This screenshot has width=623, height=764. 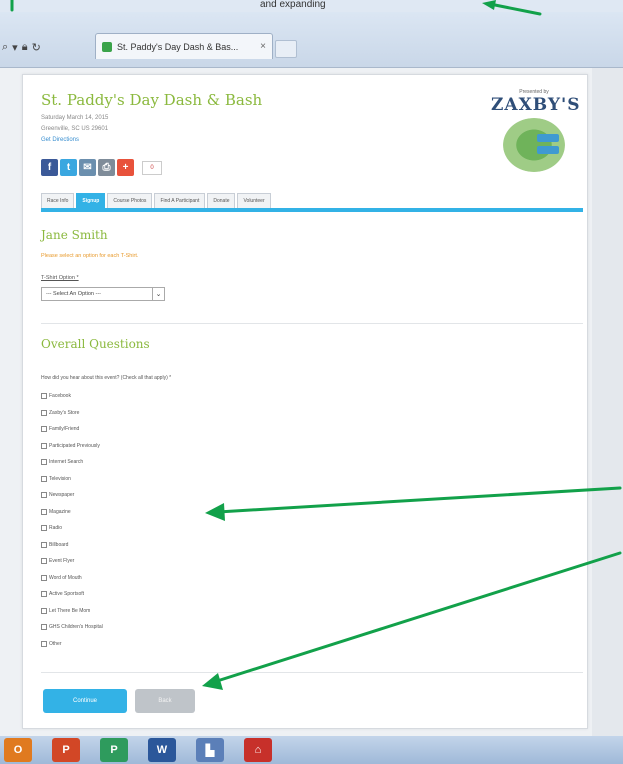 I want to click on page-scrollbar, so click(x=607, y=402).